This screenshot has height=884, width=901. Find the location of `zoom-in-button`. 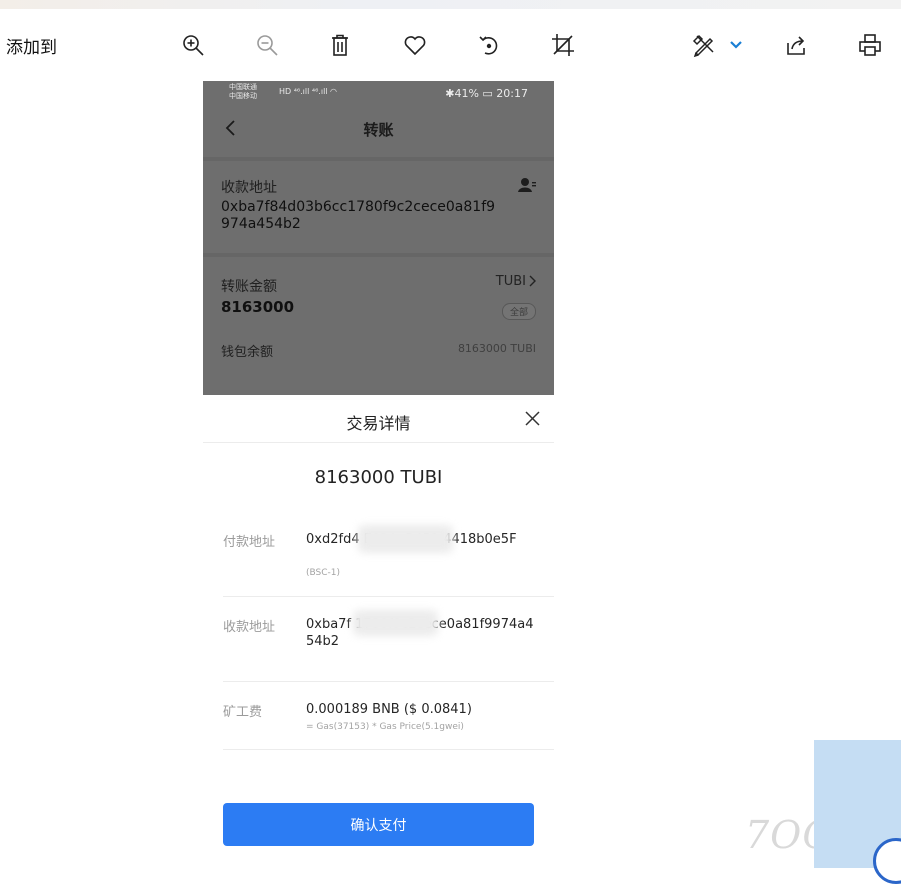

zoom-in-button is located at coordinates (193, 45).